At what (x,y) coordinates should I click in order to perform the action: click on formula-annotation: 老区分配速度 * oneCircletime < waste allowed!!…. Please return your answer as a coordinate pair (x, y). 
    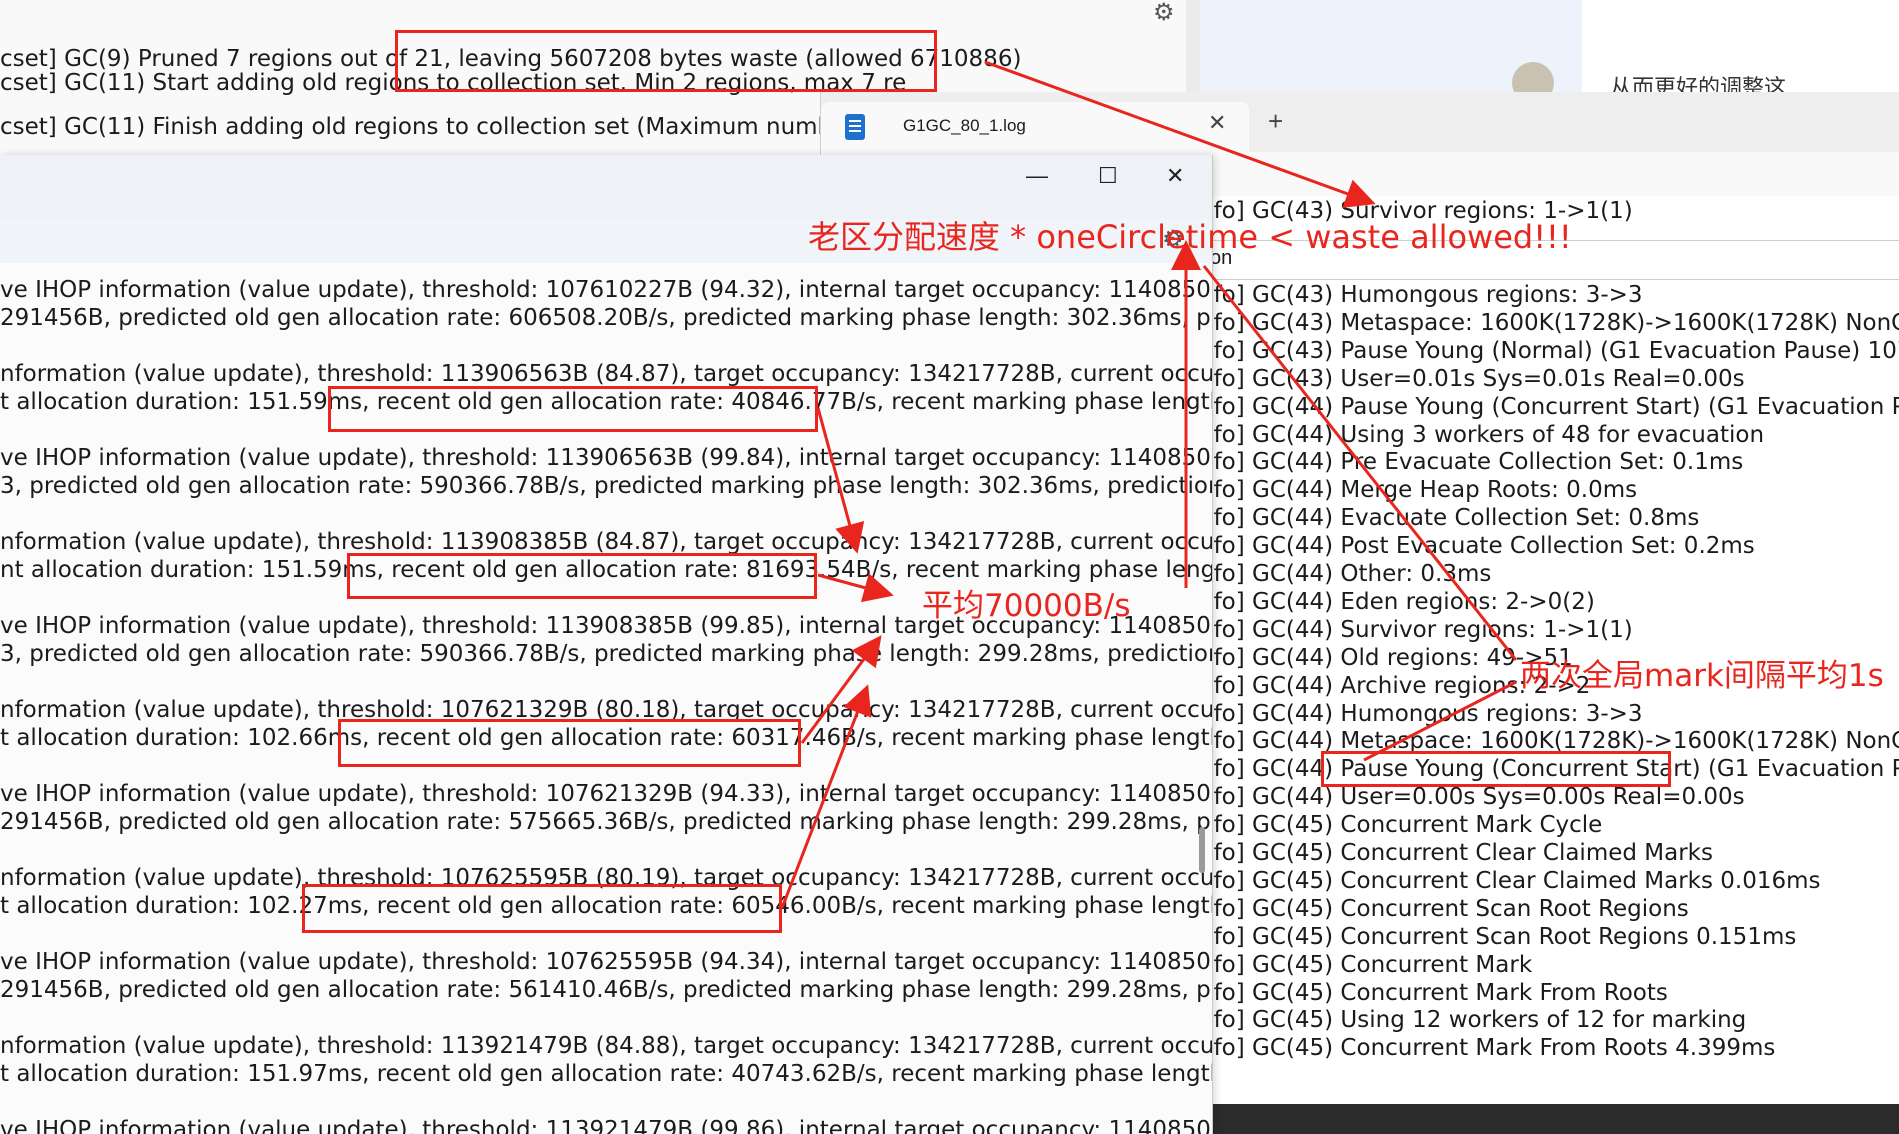
    Looking at the image, I should click on (1190, 237).